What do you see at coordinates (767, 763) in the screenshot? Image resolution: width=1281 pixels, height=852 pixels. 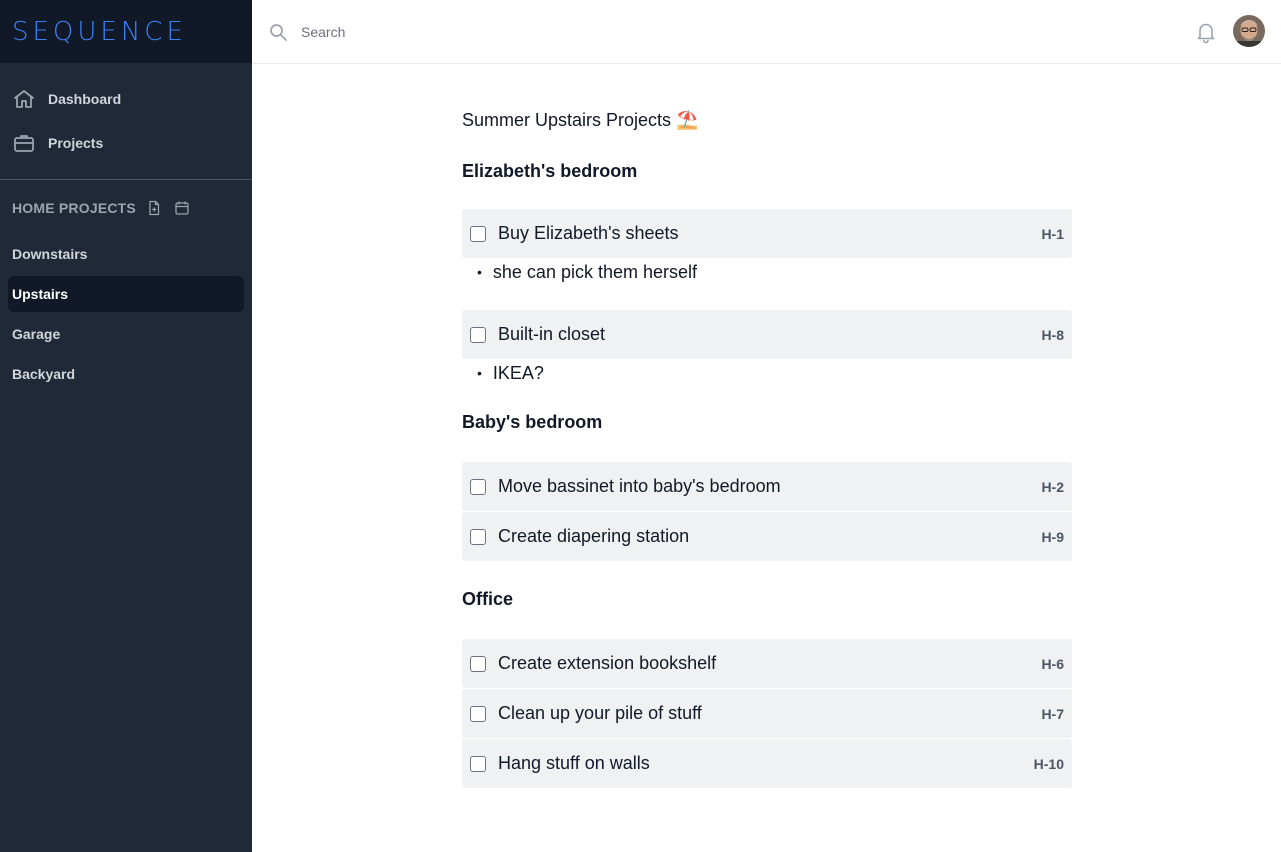 I see `task-row: Hang stuff on walls H-10` at bounding box center [767, 763].